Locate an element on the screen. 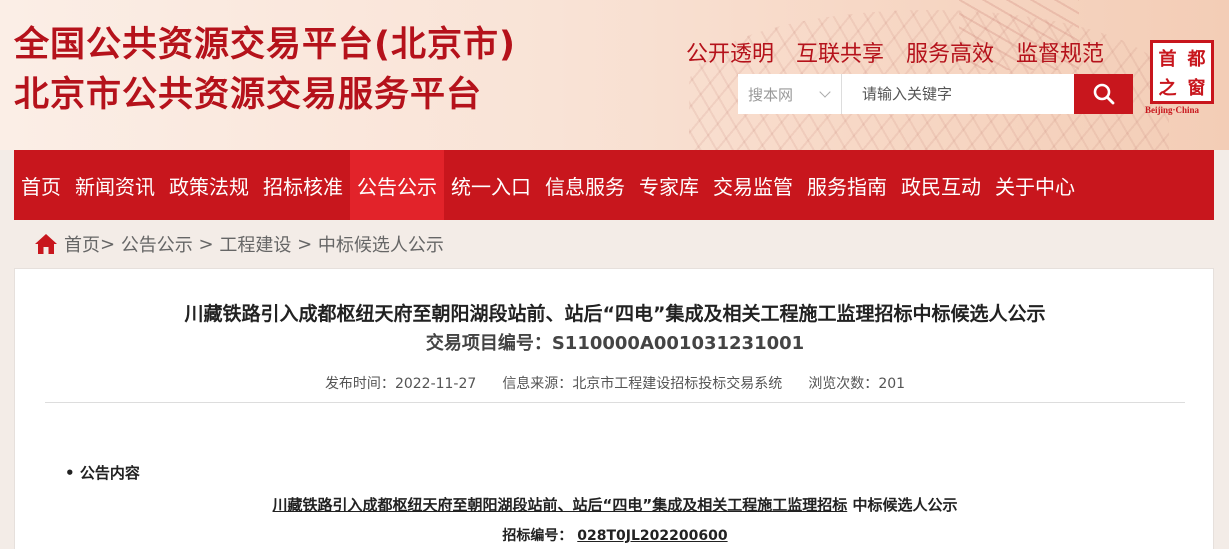 Image resolution: width=1229 pixels, height=549 pixels. nav-item-experts: 专家库 is located at coordinates (669, 185).